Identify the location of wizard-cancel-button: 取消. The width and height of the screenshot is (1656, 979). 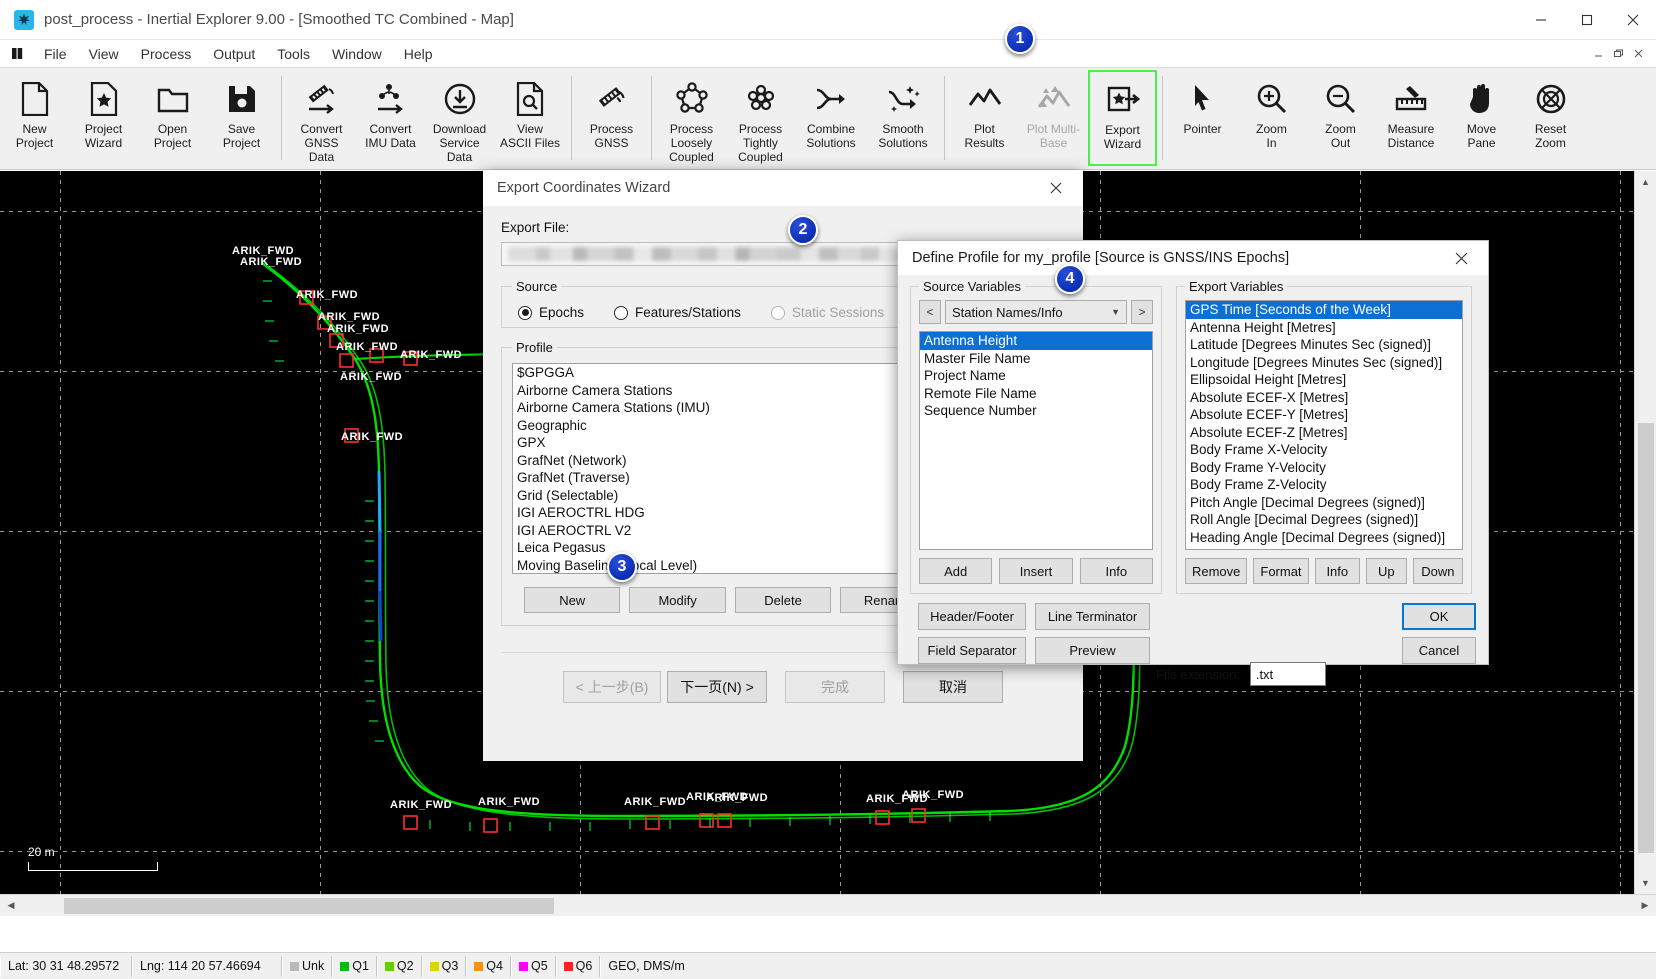
(953, 687).